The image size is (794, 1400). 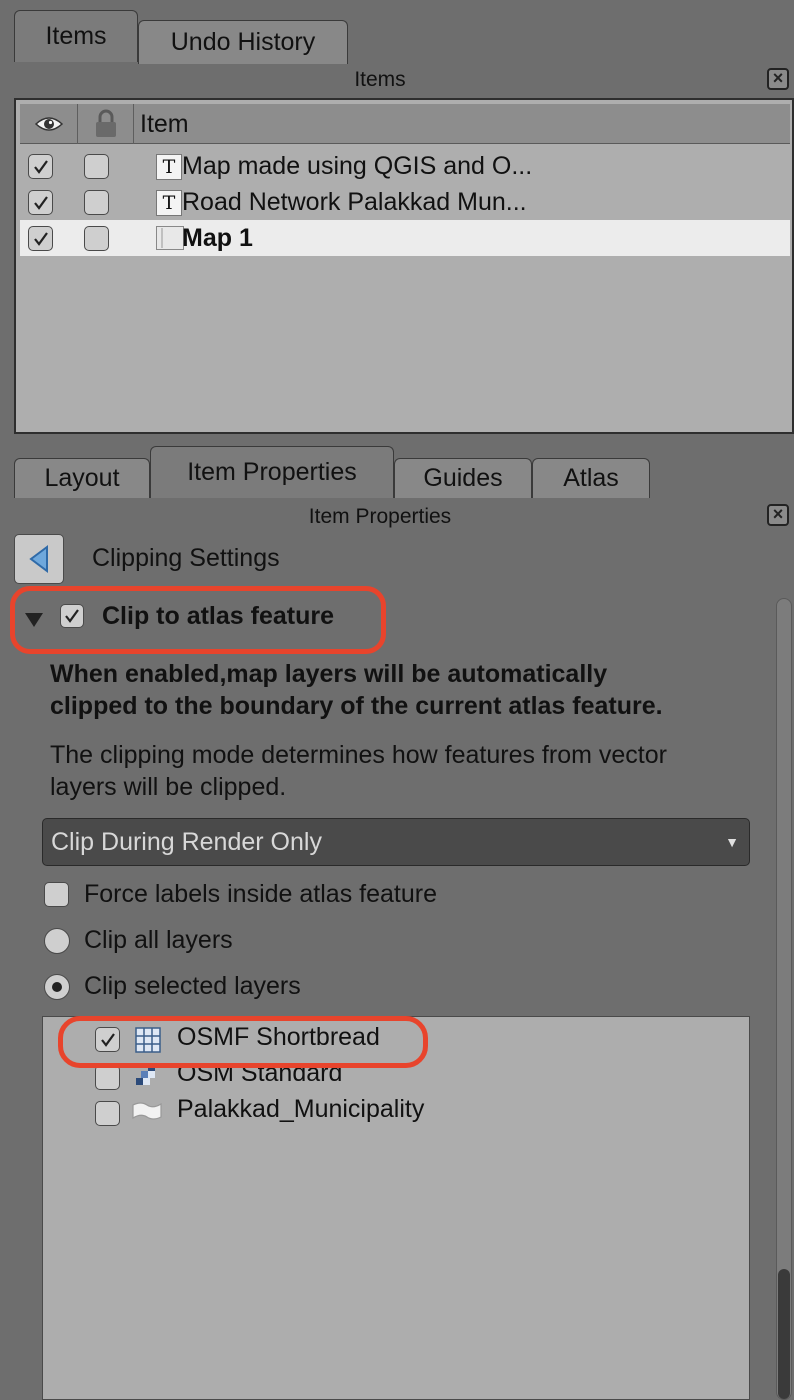 I want to click on items-table-header: Item, so click(x=405, y=124).